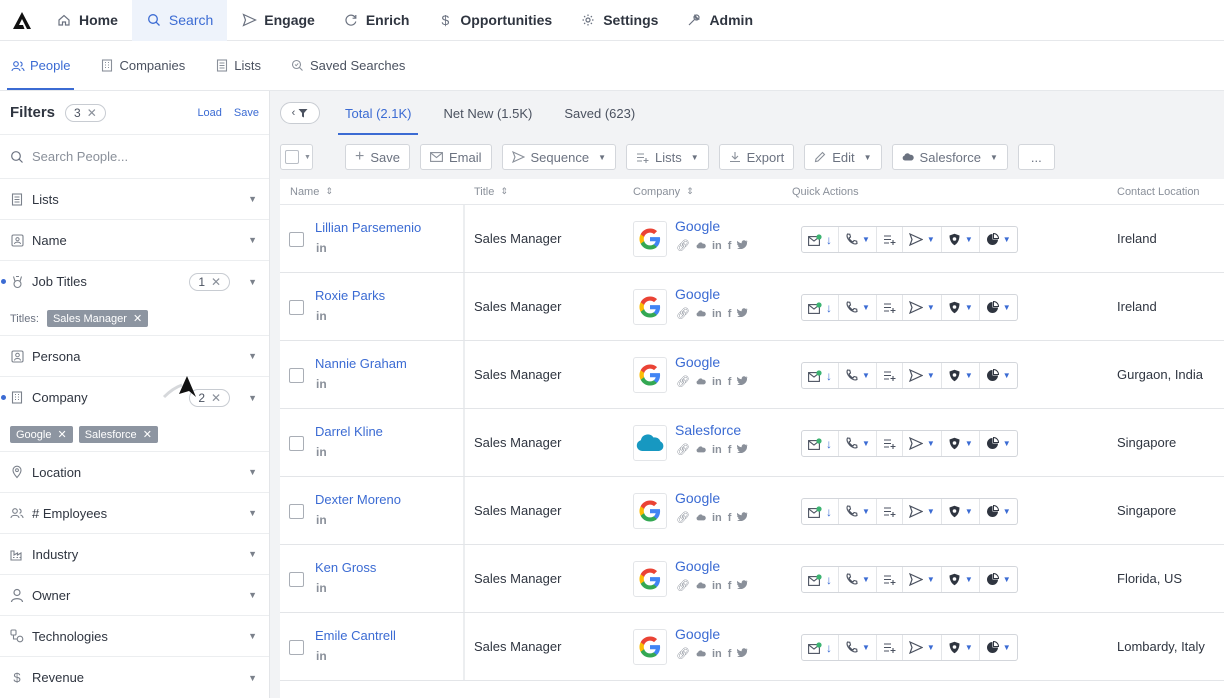 The image size is (1224, 698). What do you see at coordinates (179, 20) in the screenshot?
I see `nav-search: Search` at bounding box center [179, 20].